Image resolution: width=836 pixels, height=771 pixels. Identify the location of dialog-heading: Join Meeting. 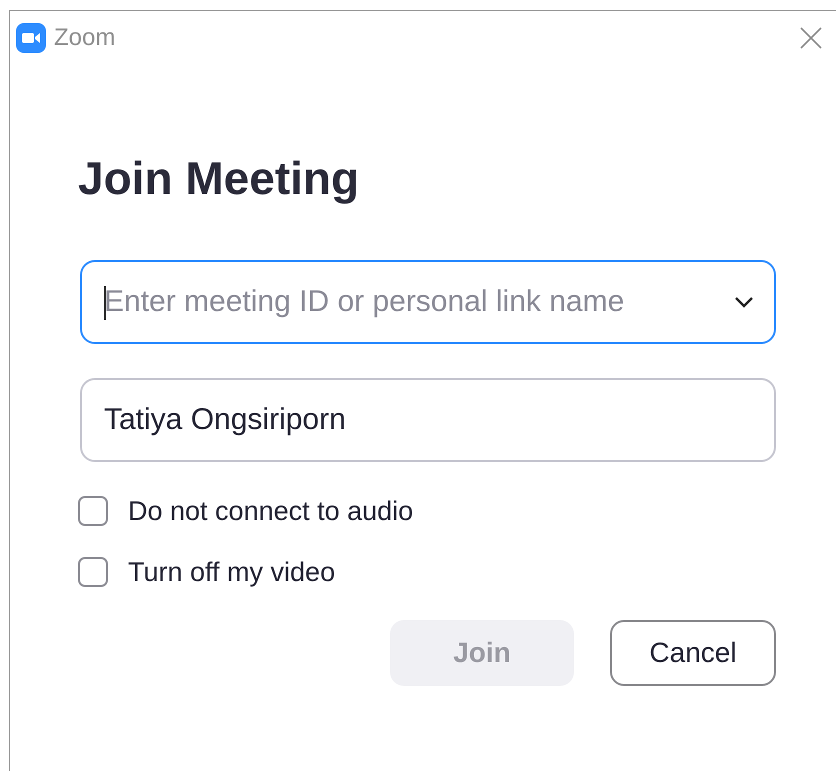
(219, 178).